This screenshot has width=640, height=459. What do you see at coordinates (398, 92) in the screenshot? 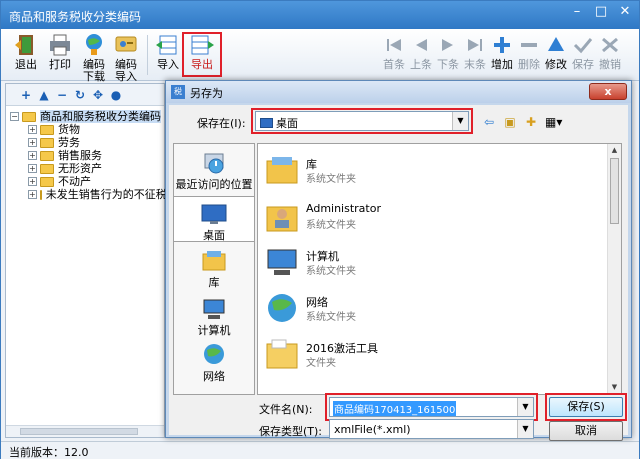
I see `dialog-titlebar: 税 另存为 x` at bounding box center [398, 92].